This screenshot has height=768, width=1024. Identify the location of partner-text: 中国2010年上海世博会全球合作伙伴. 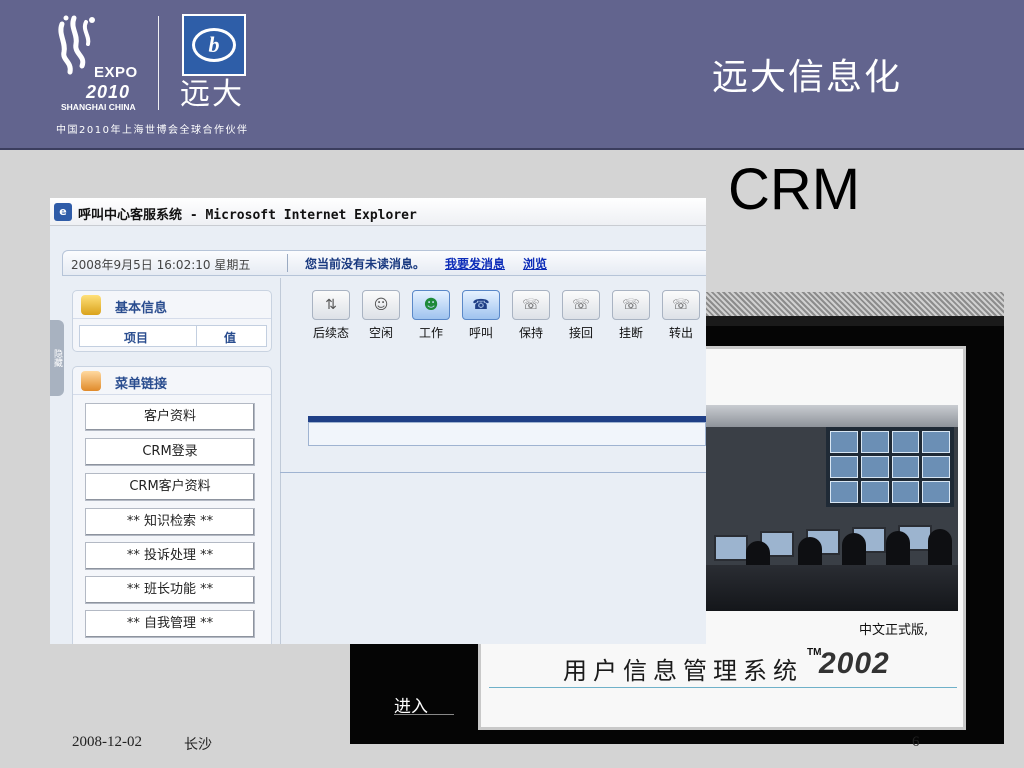
(152, 130).